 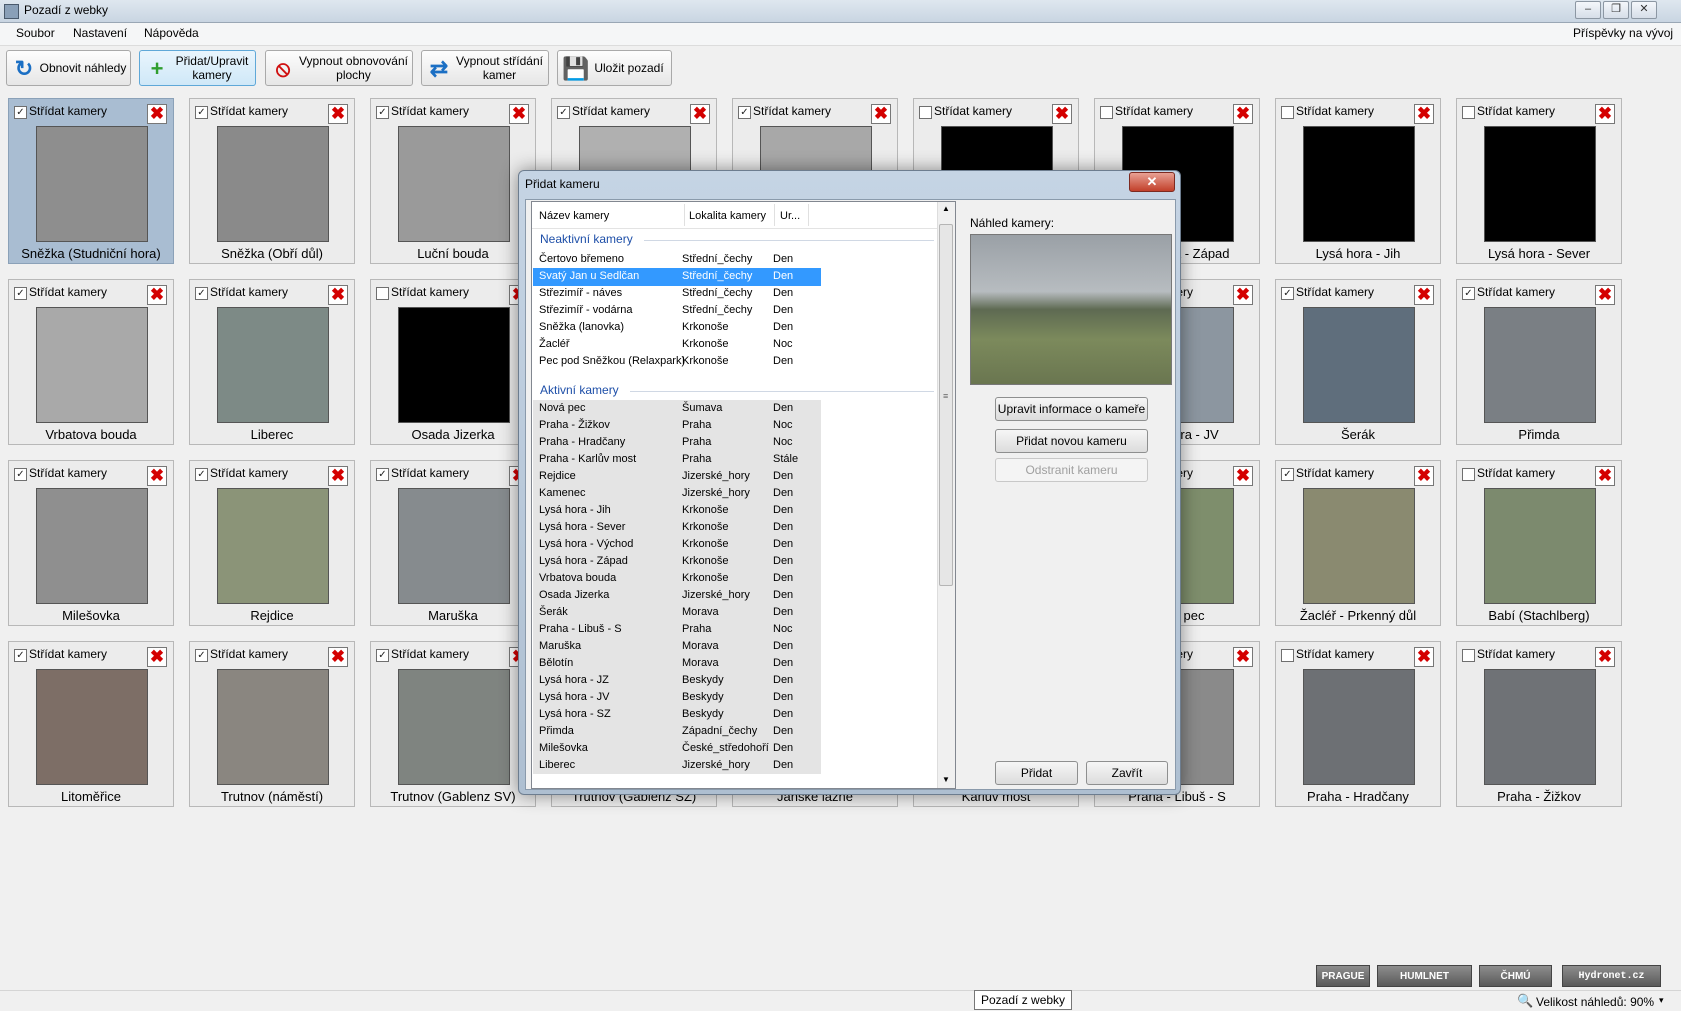 What do you see at coordinates (677, 698) in the screenshot?
I see `camera-list-row: Lysá hora - JV Beskydy Den` at bounding box center [677, 698].